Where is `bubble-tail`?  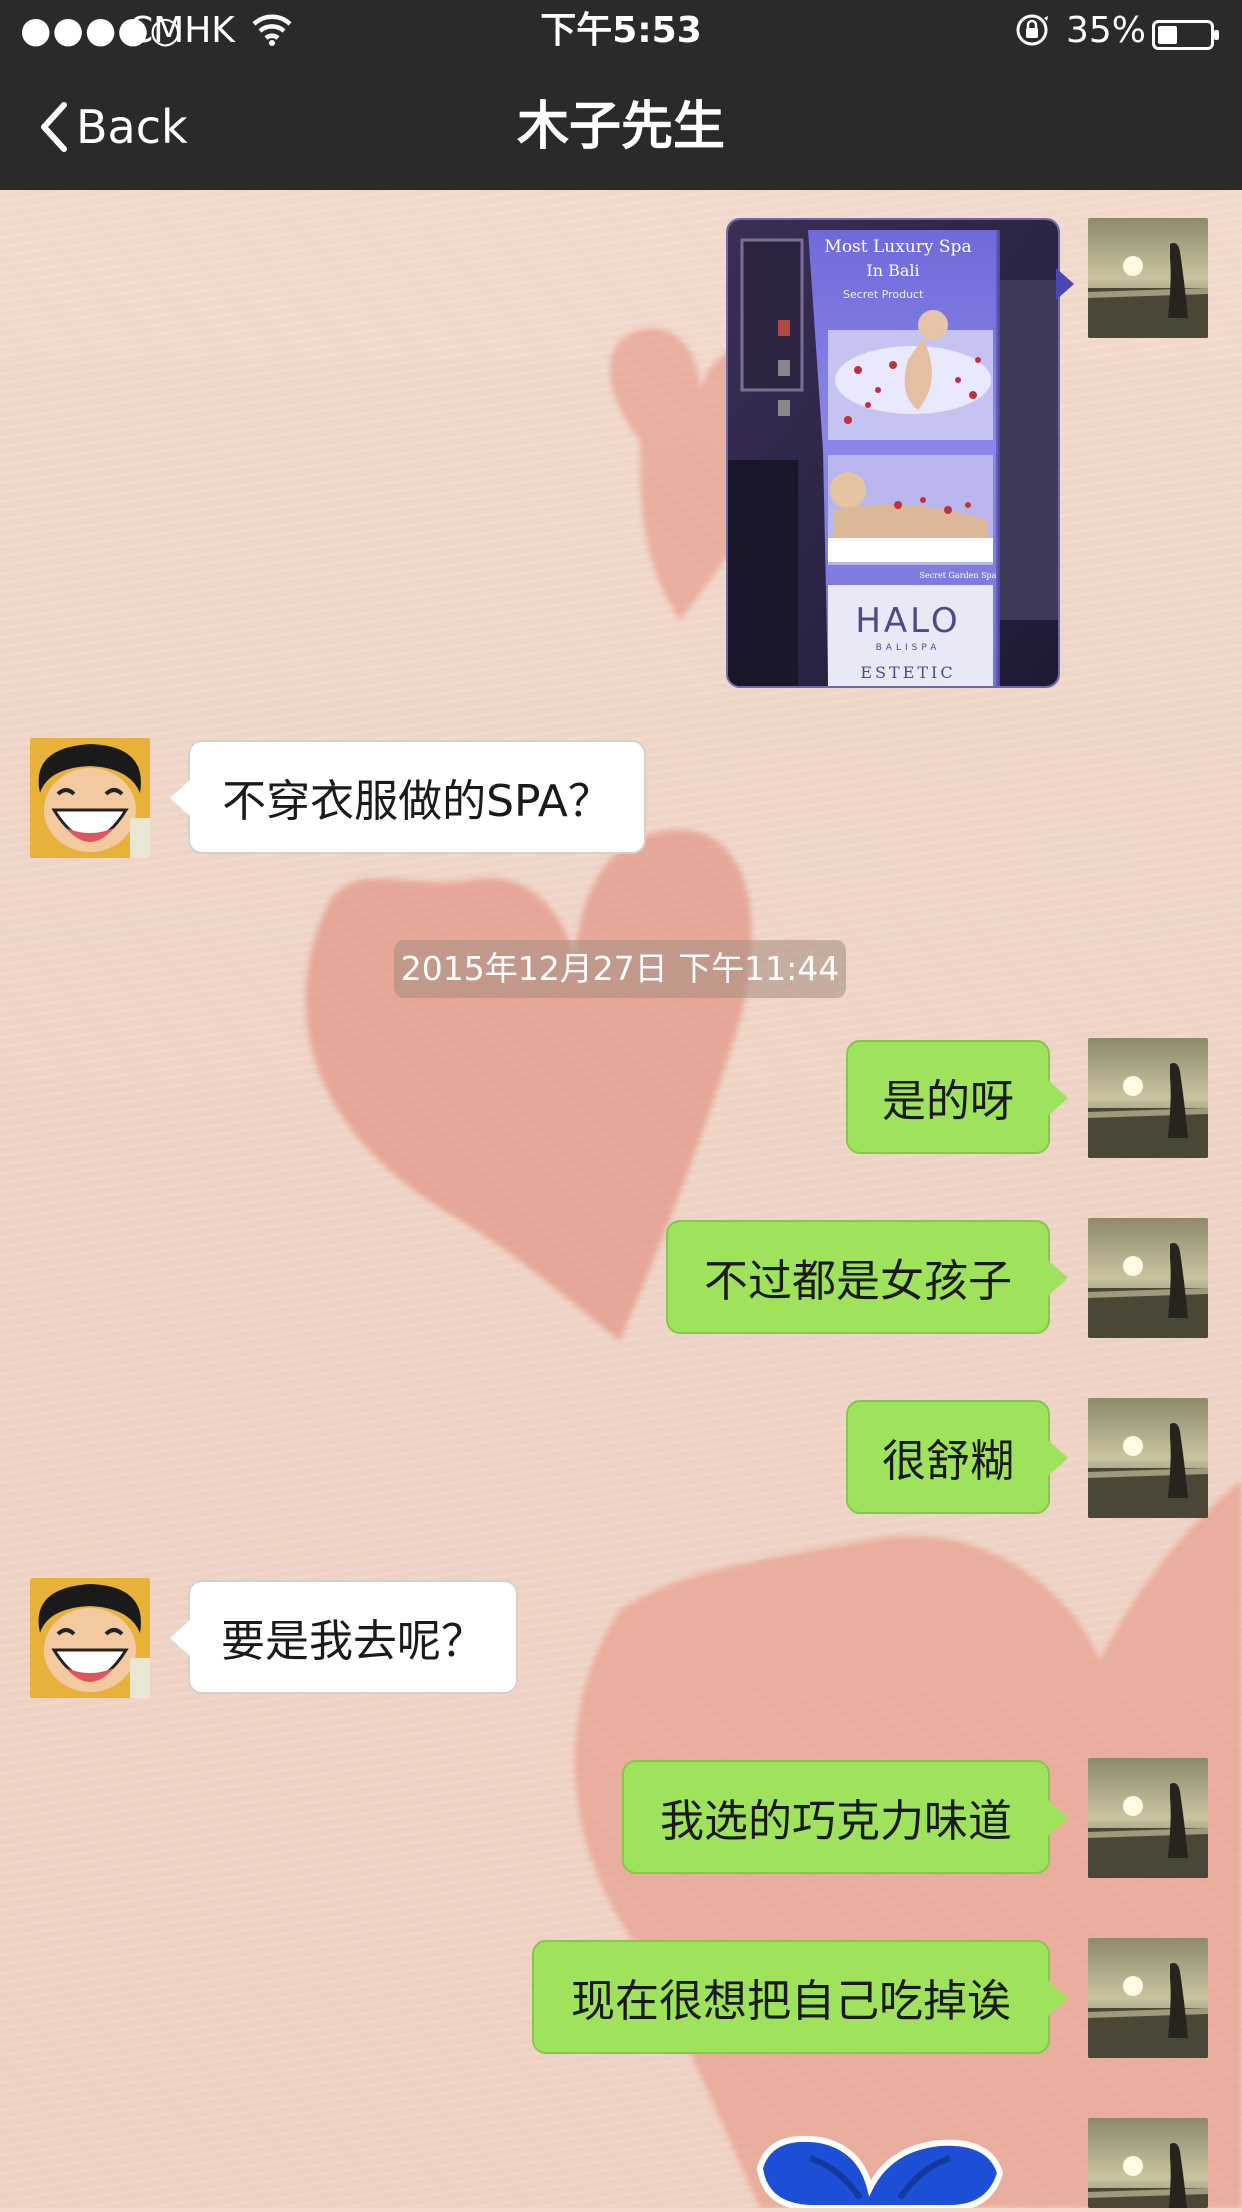
bubble-tail is located at coordinates (1065, 284).